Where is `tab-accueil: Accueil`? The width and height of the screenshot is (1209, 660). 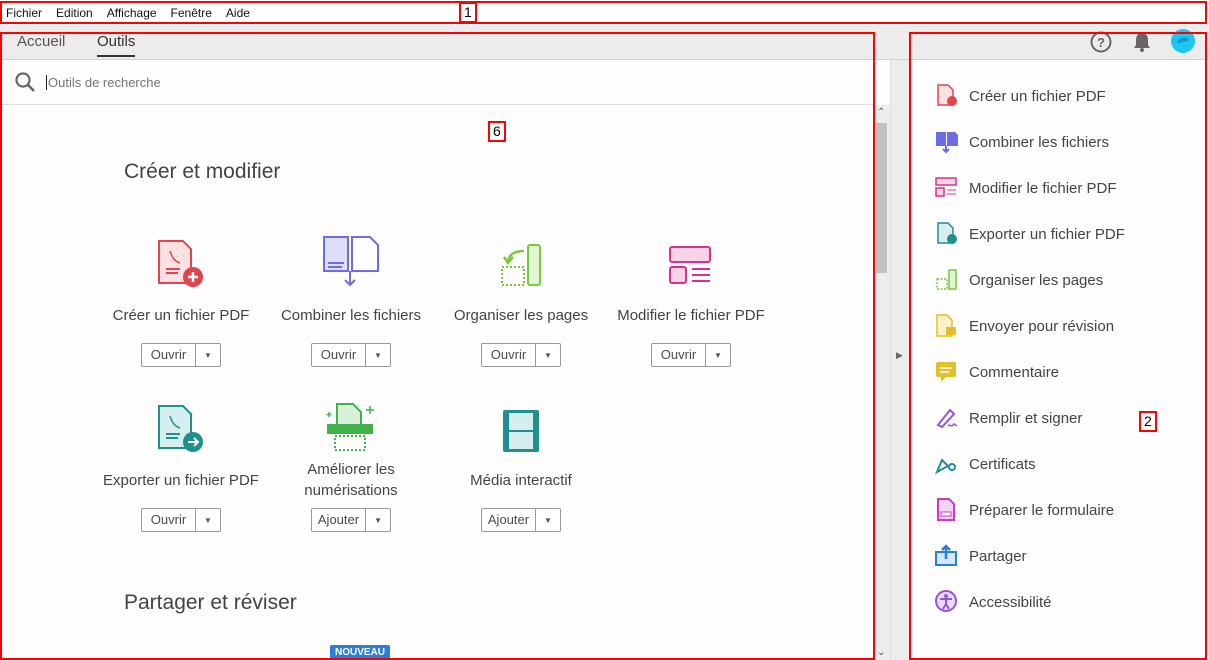 tab-accueil: Accueil is located at coordinates (41, 41).